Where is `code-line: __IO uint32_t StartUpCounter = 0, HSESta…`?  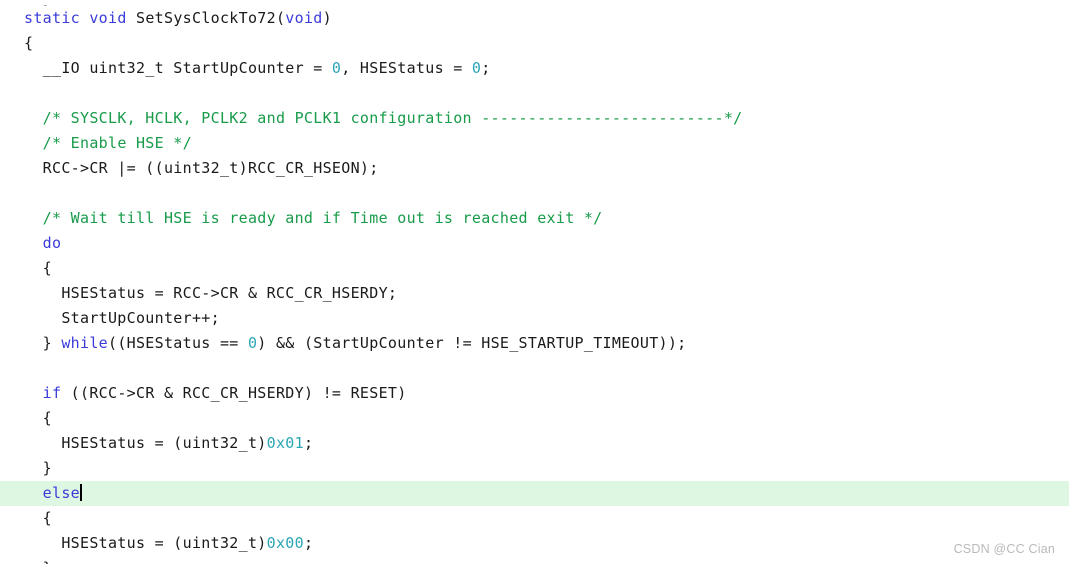 code-line: __IO uint32_t StartUpCounter = 0, HSESta… is located at coordinates (534, 68).